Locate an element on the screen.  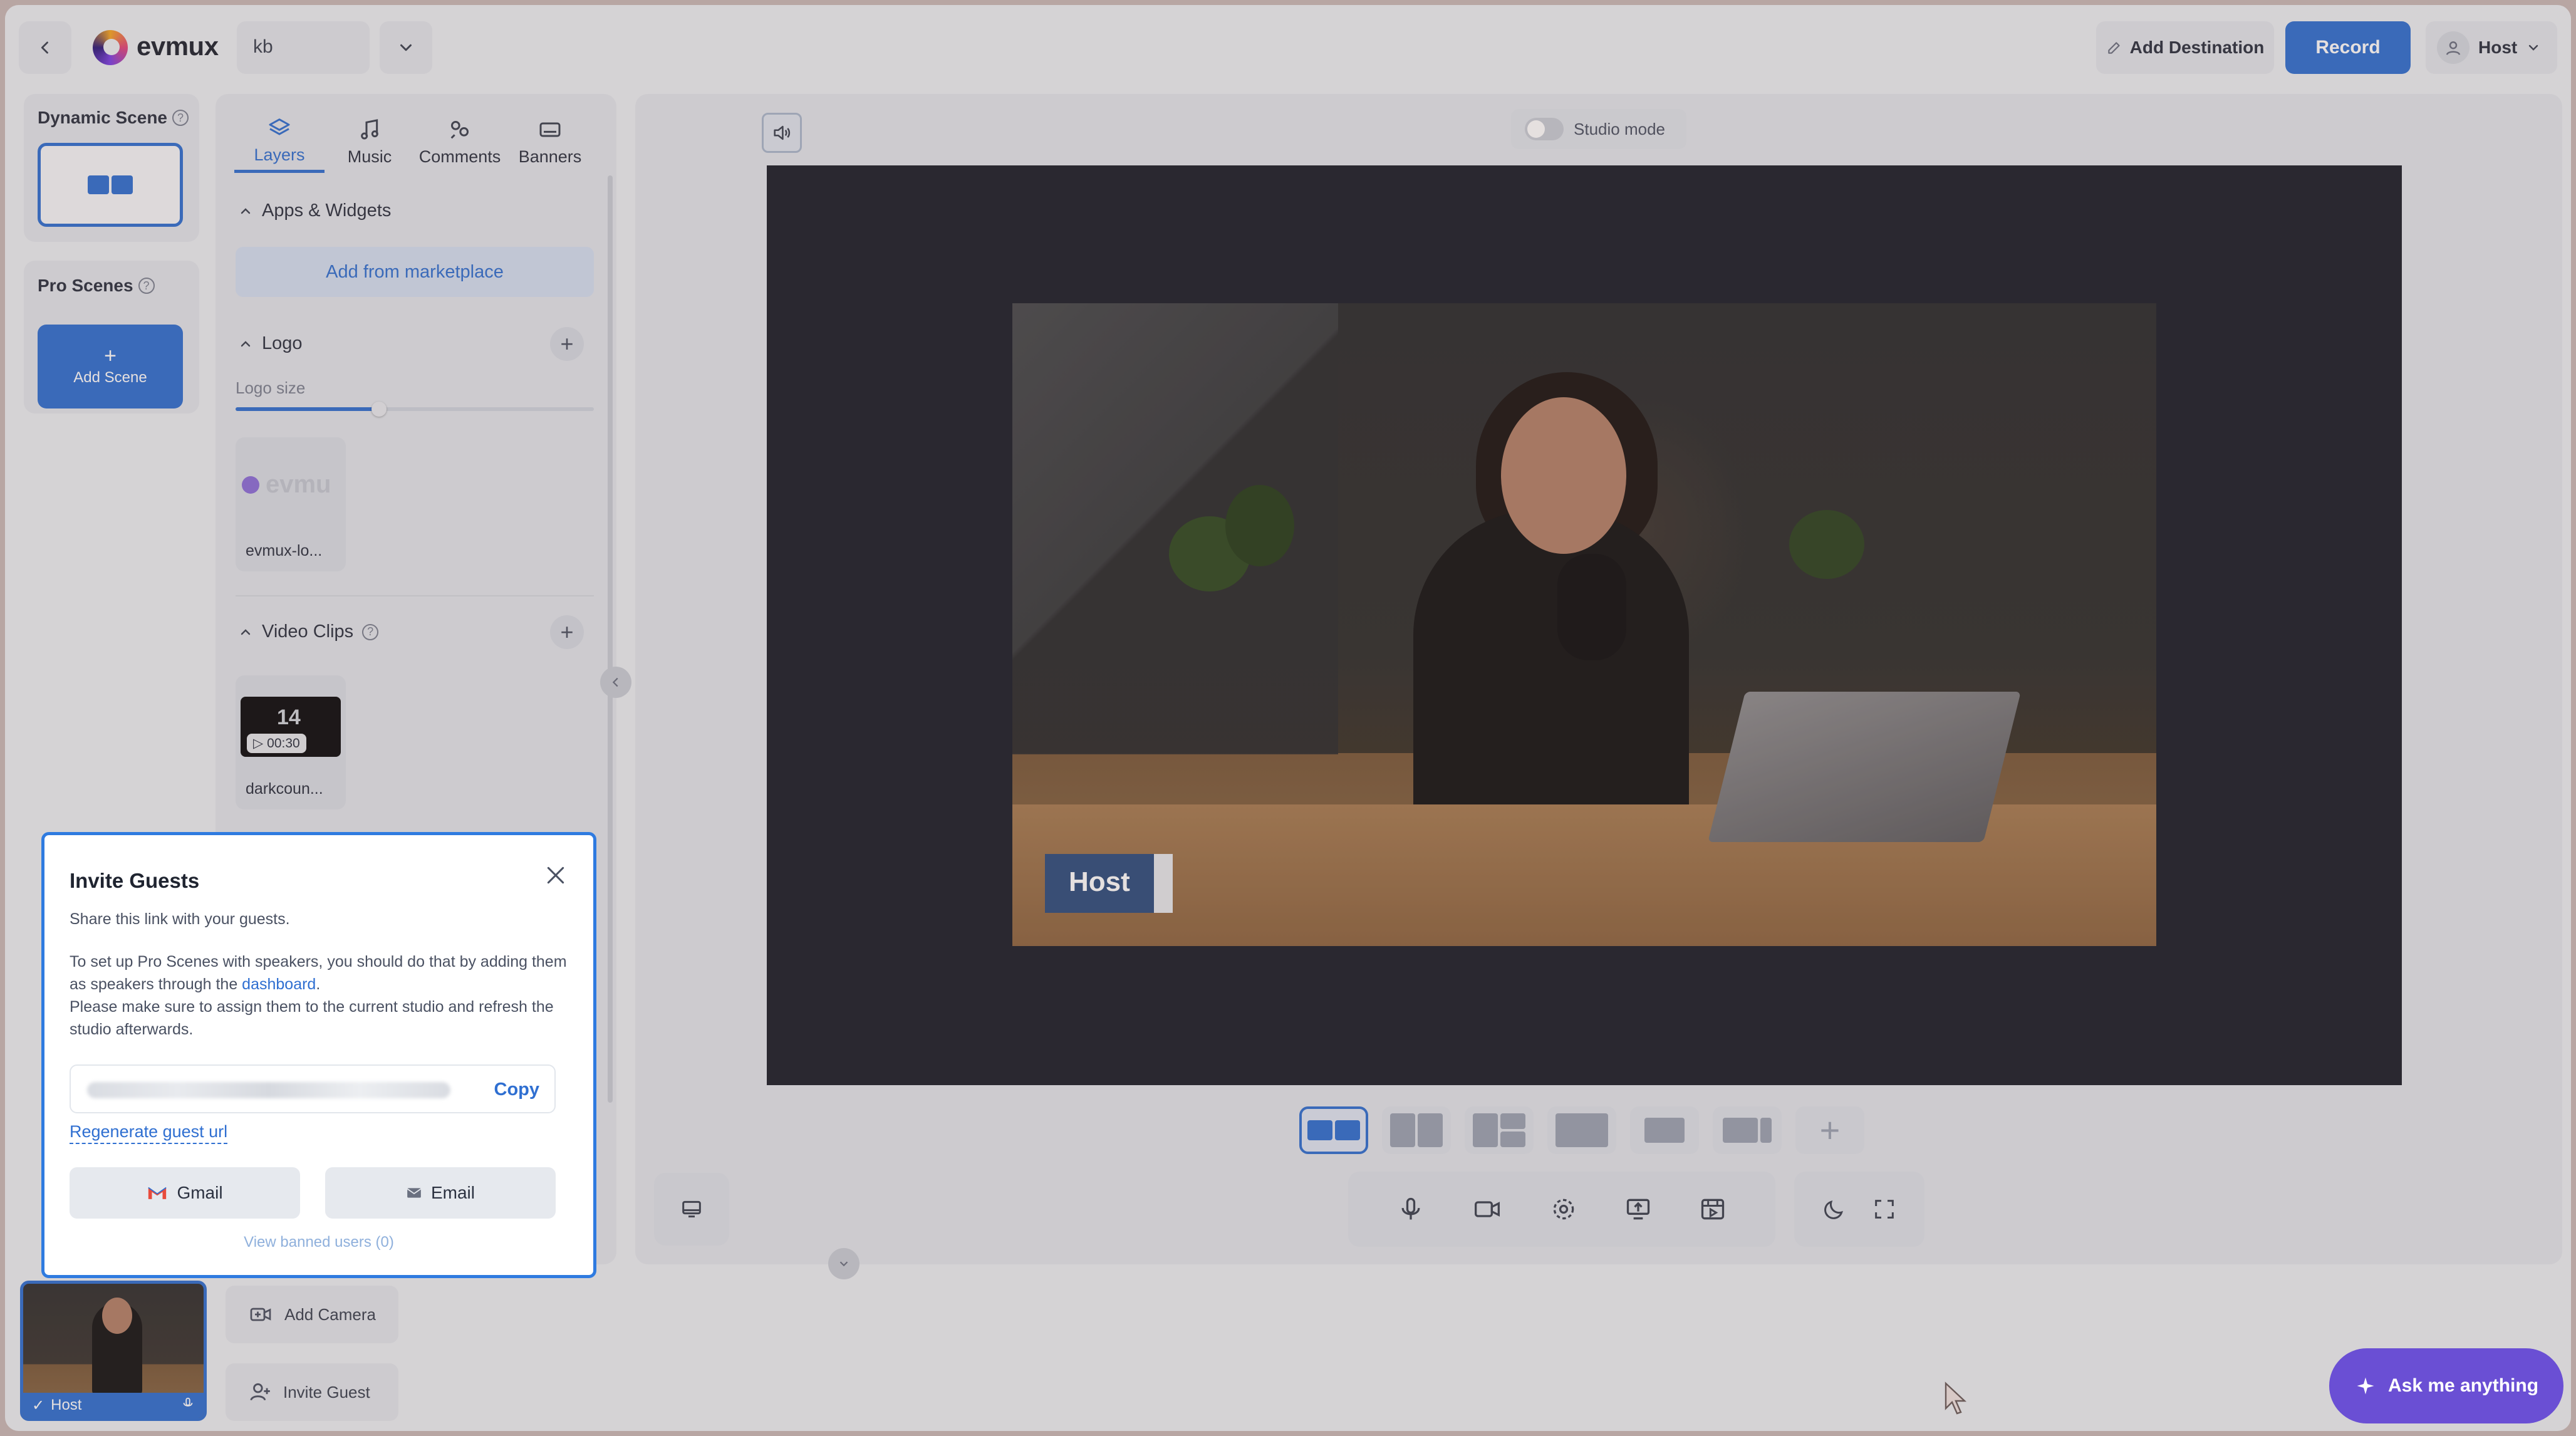
add-destination-button: Add Destination is located at coordinates (2185, 47).